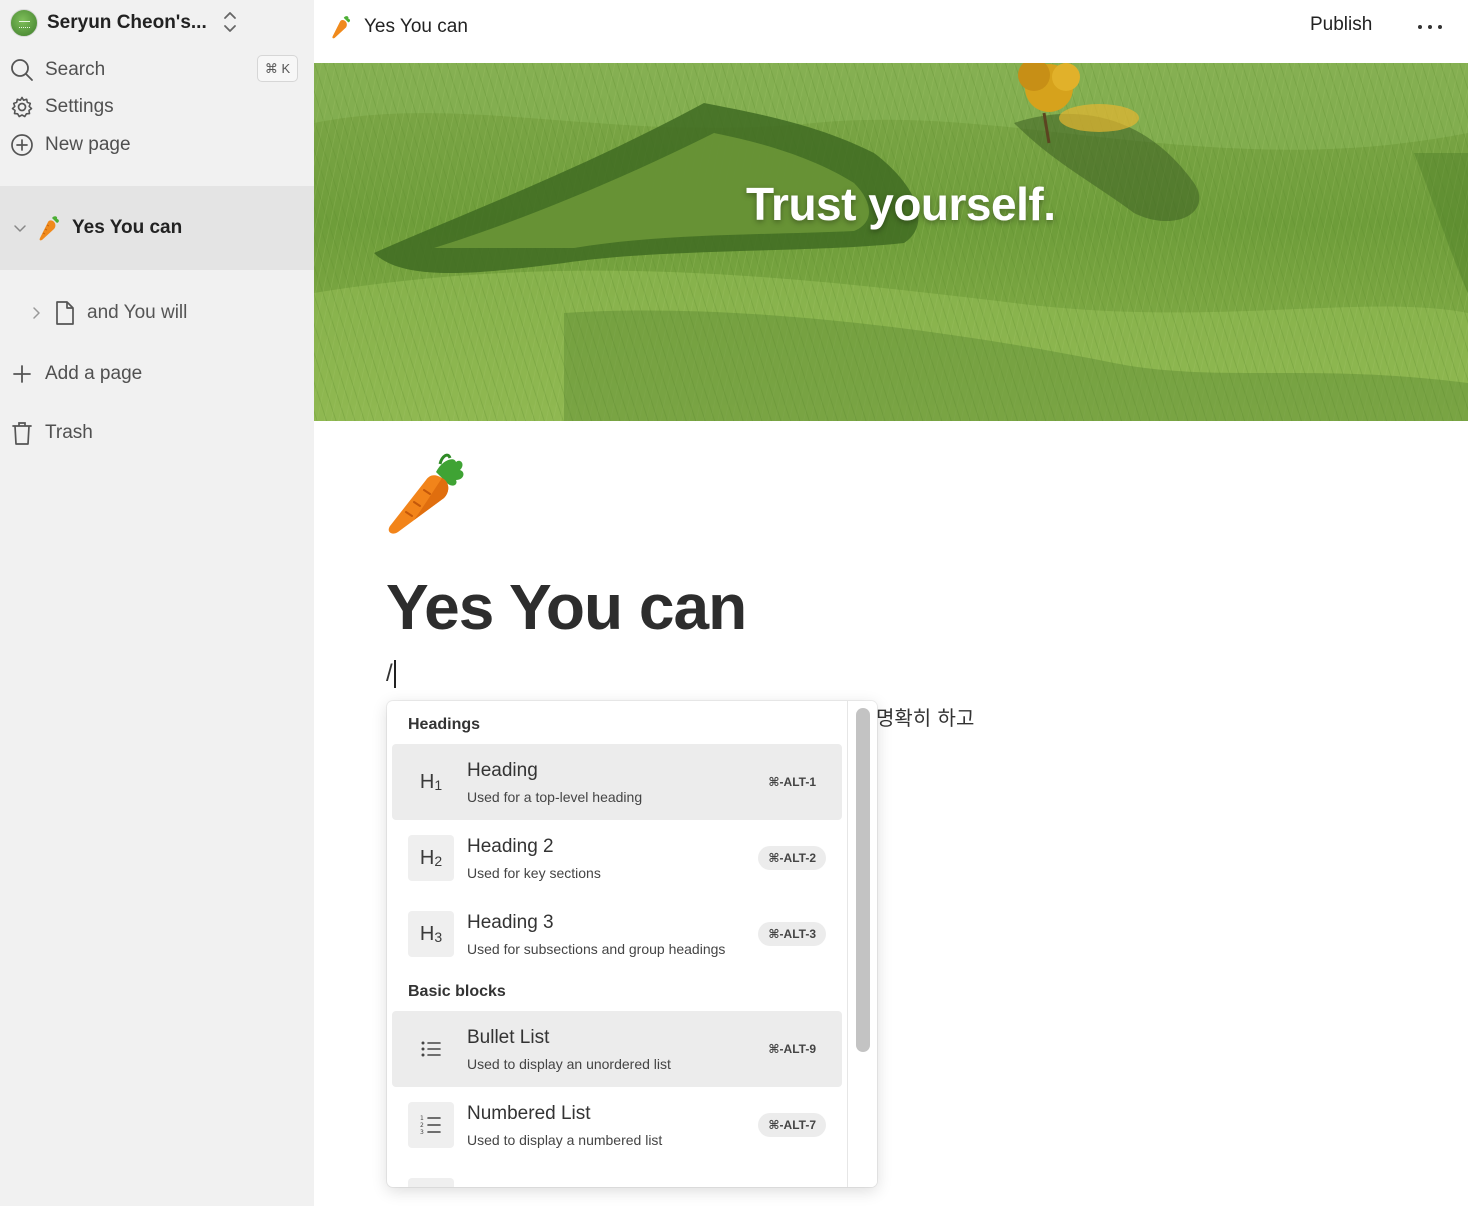  What do you see at coordinates (617, 1175) in the screenshot?
I see `menu-item-next-partial` at bounding box center [617, 1175].